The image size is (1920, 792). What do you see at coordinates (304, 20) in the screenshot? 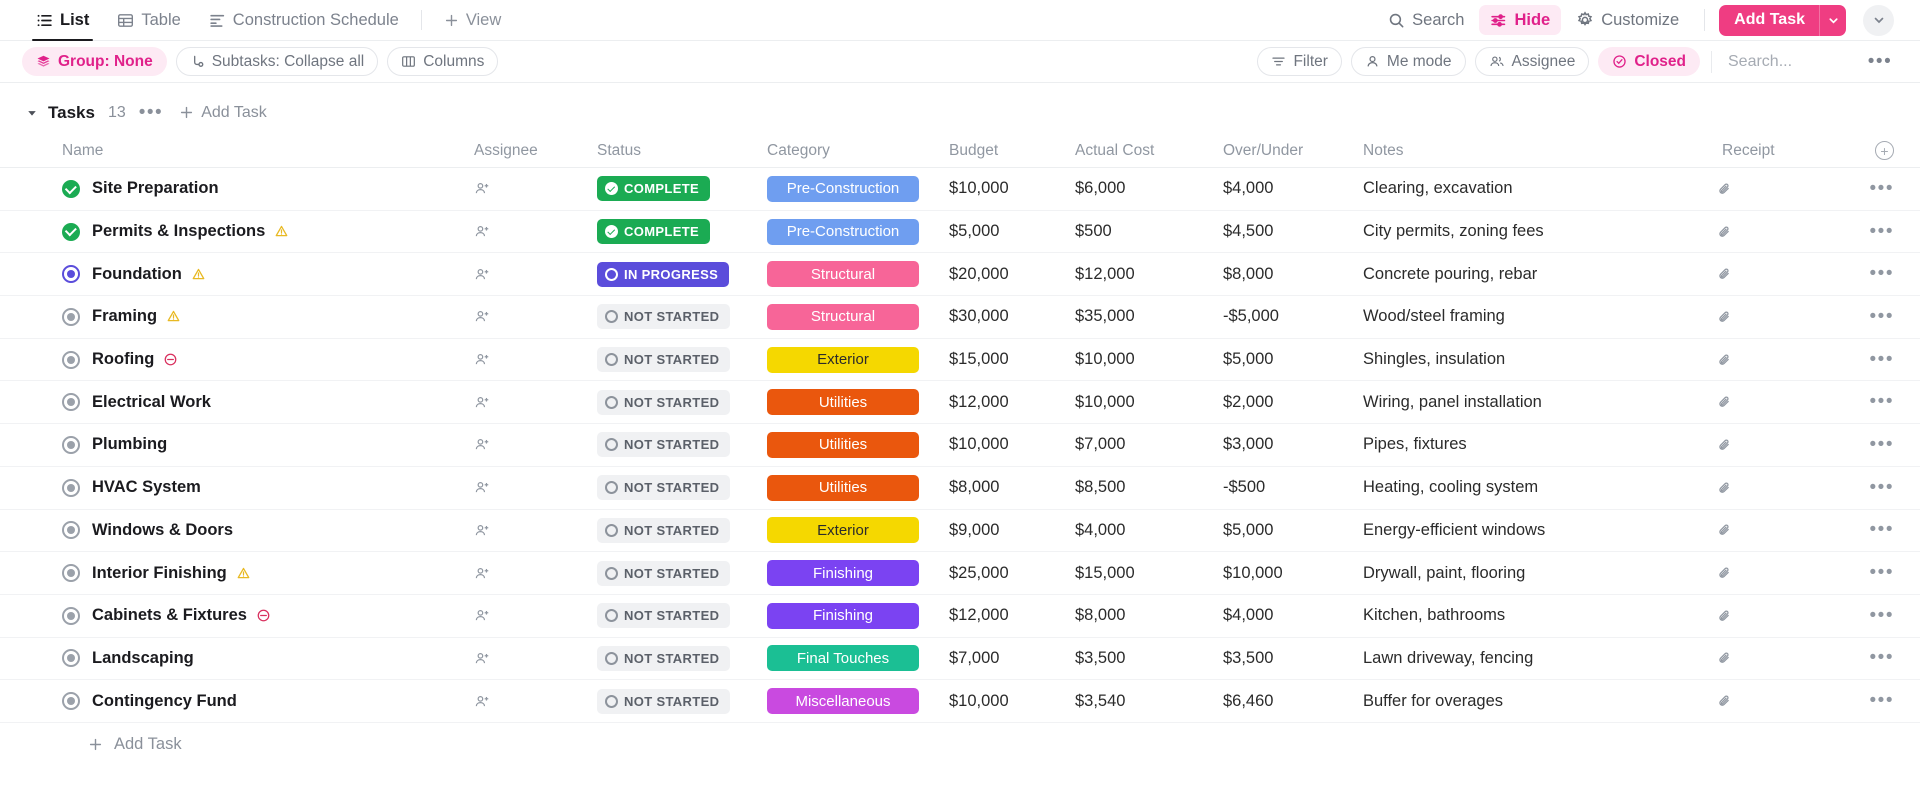
I see `tab-construction-schedule: Construction Schedule` at bounding box center [304, 20].